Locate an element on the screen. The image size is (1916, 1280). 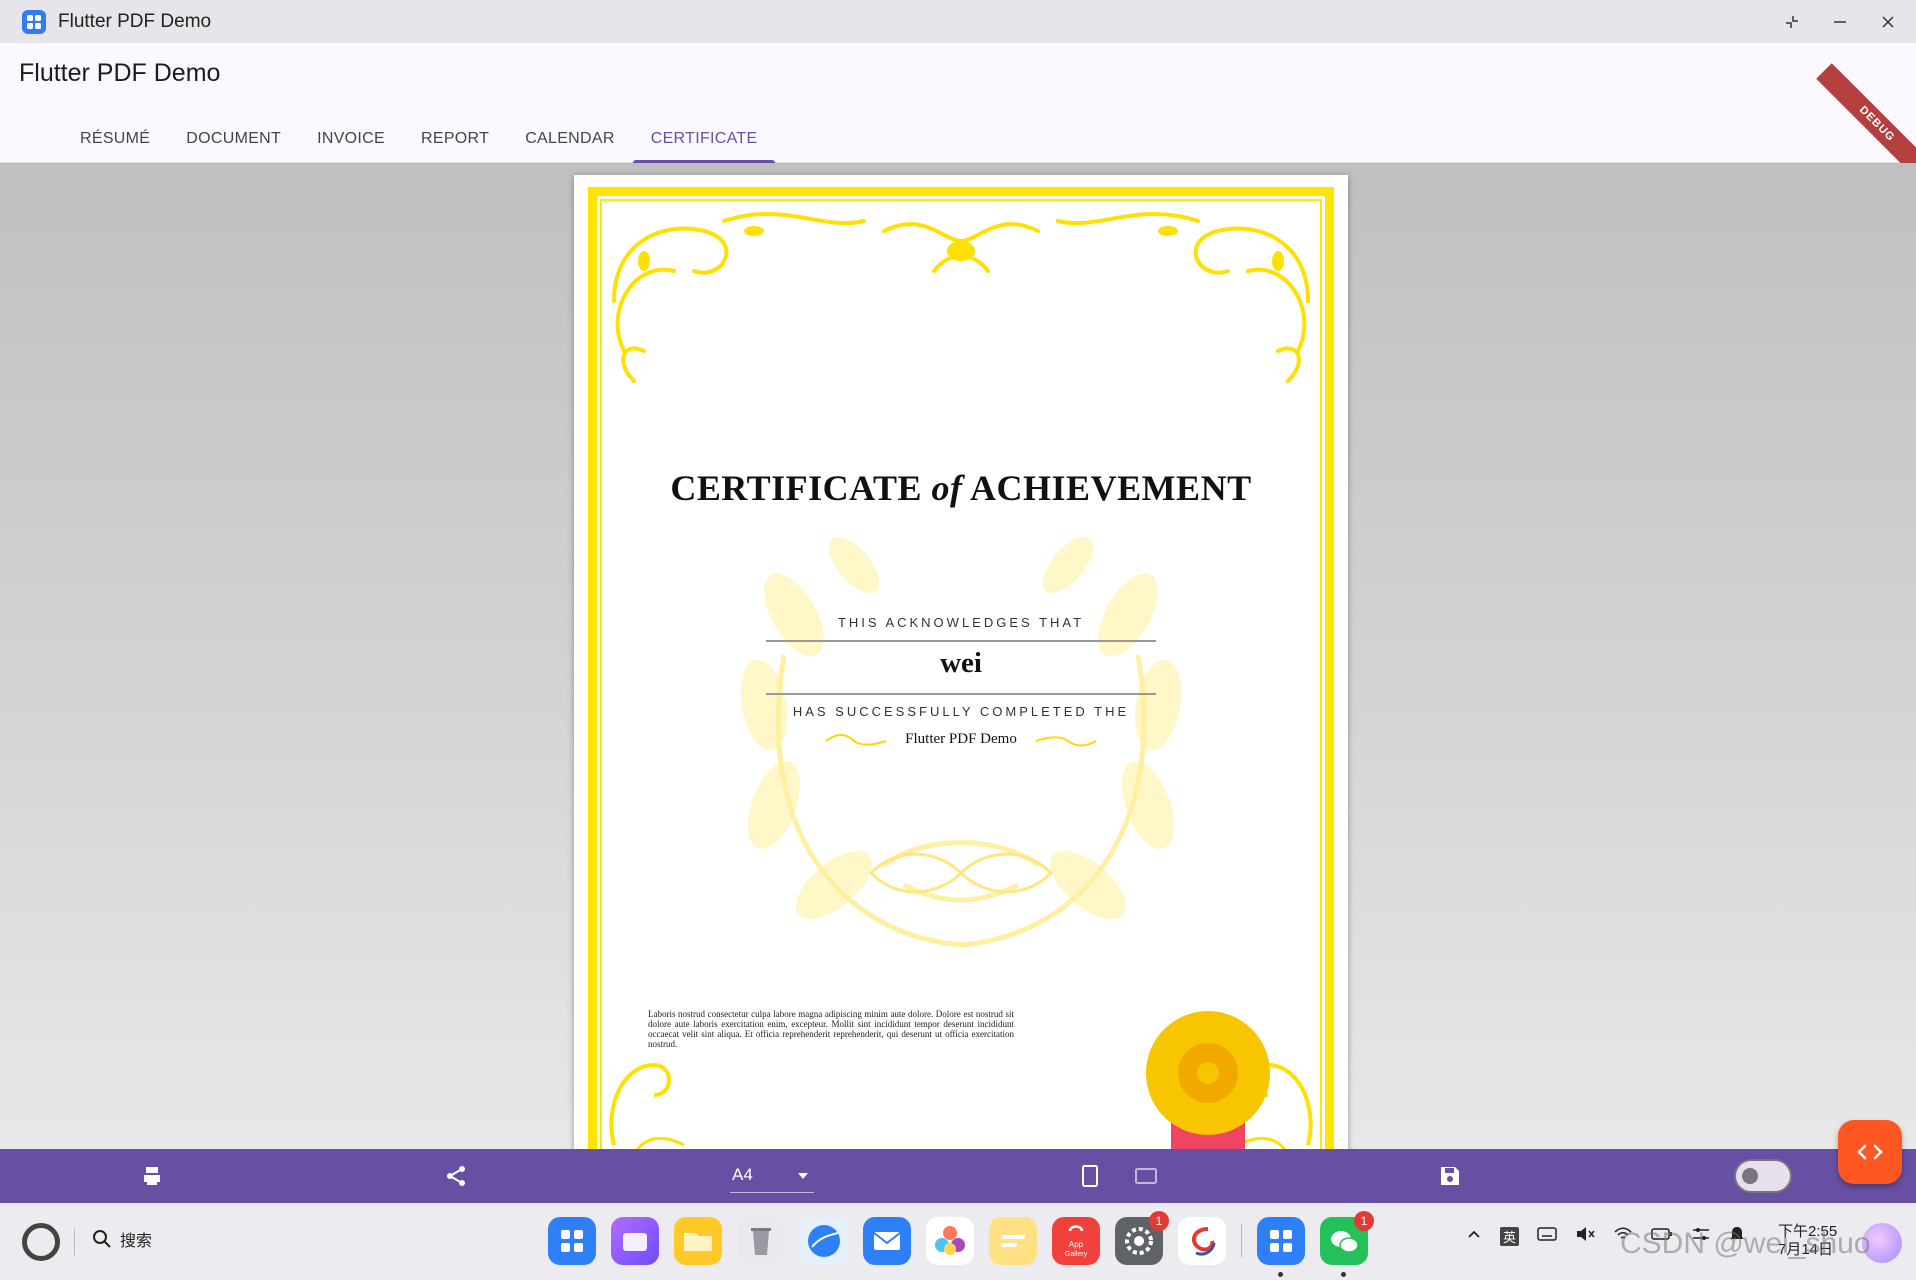
tab-resume: RÉSUMÉ is located at coordinates (115, 141).